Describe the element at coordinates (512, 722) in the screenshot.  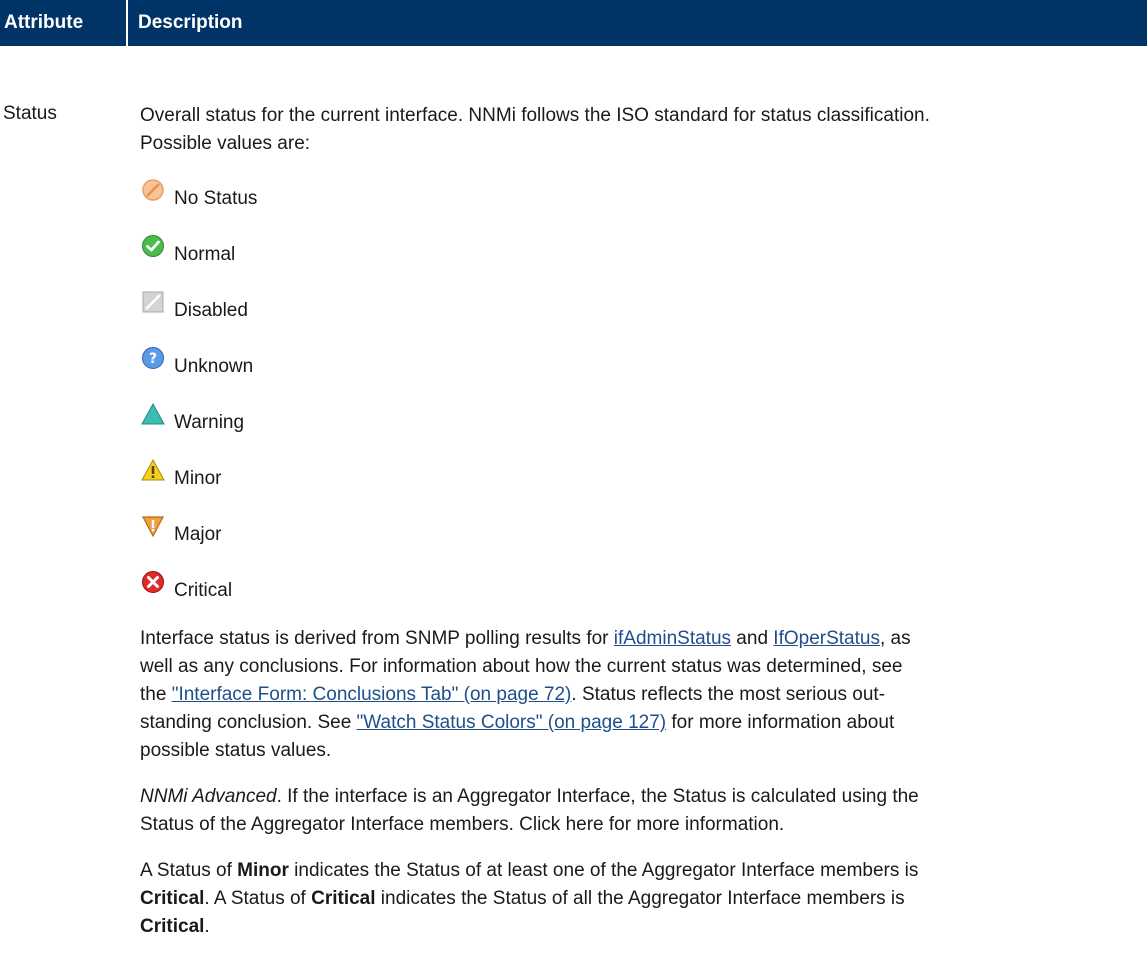
I see `watch-status-colors-link: "Watch Status Colors" (on page 127)` at that location.